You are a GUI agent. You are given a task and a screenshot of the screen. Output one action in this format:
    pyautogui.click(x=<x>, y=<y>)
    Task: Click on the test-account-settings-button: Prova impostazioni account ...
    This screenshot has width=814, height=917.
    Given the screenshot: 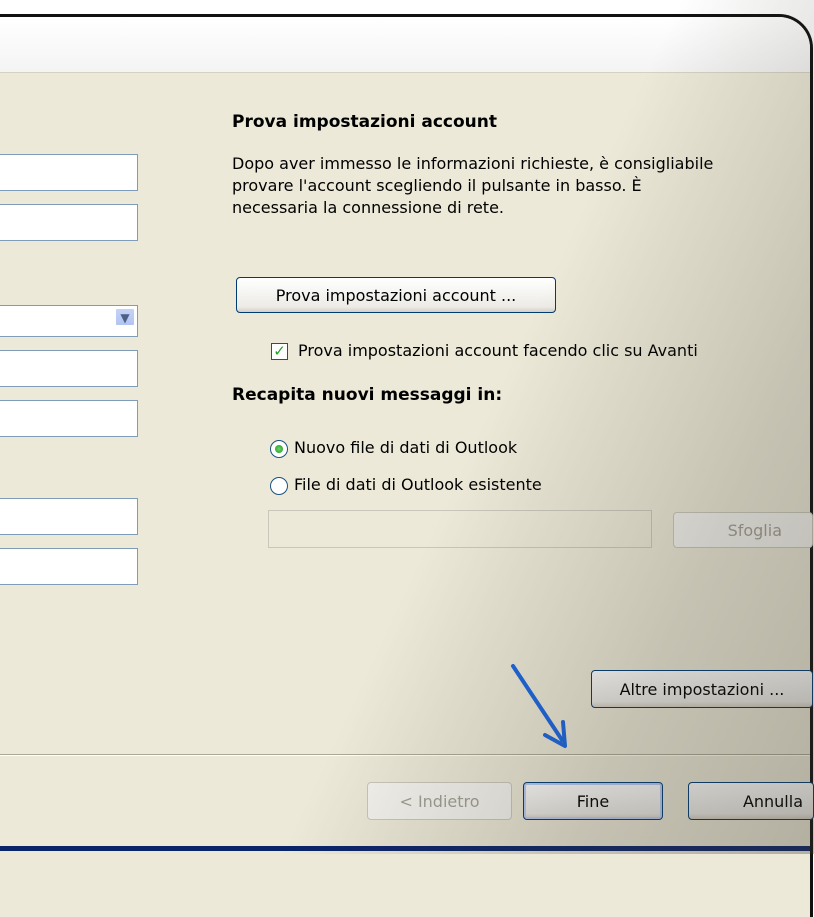 What is the action you would take?
    pyautogui.click(x=396, y=295)
    